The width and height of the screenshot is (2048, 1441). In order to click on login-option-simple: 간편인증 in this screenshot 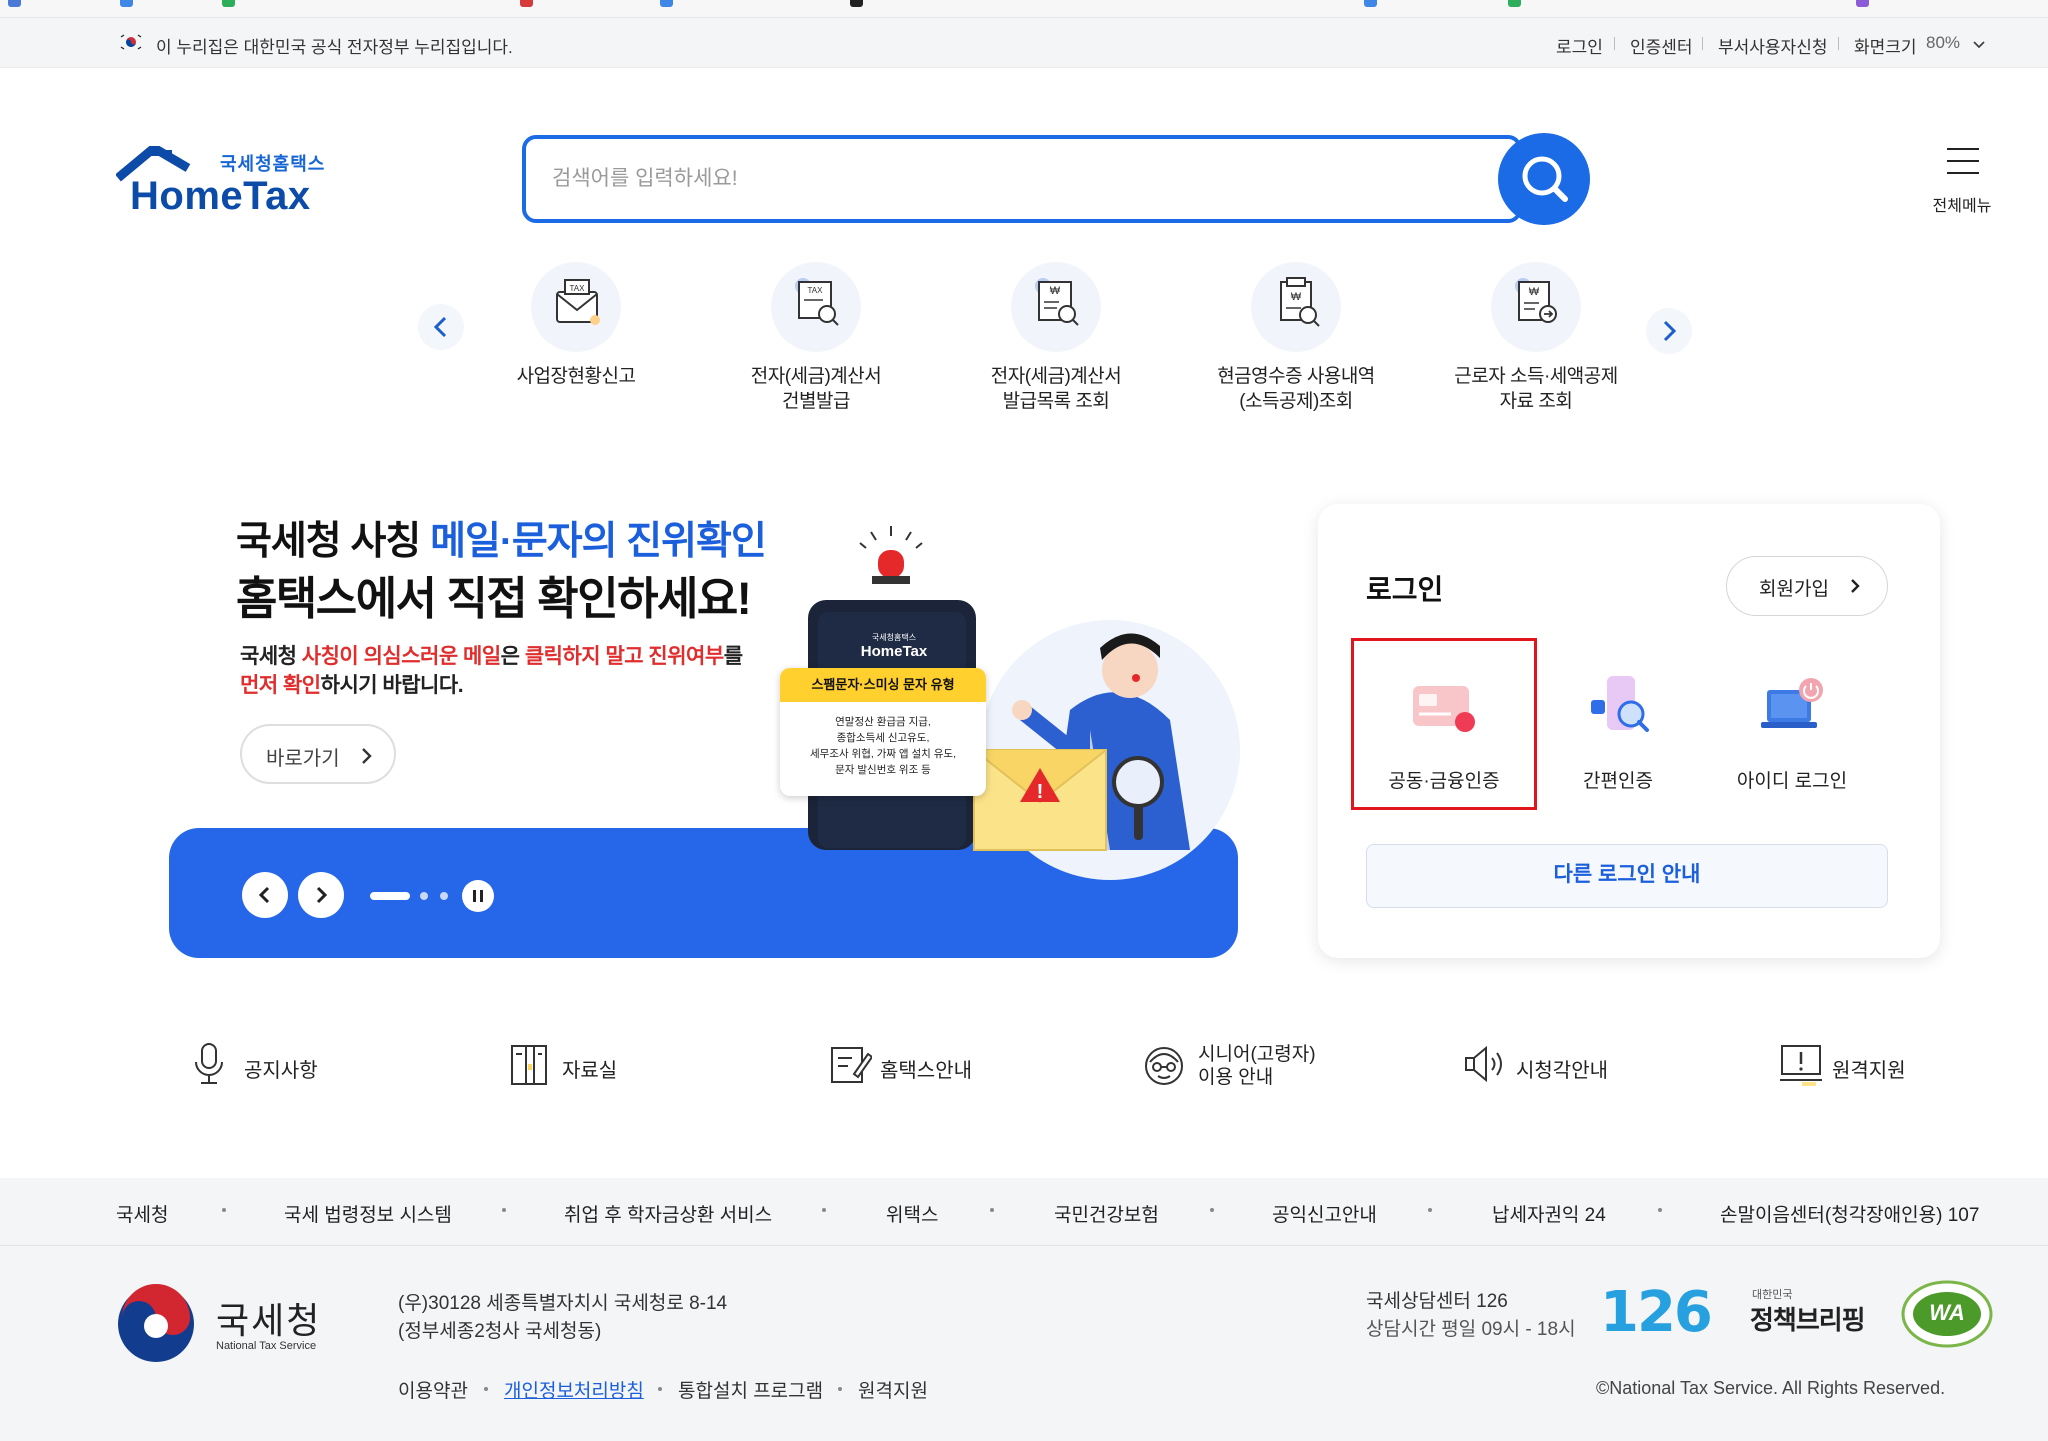, I will do `click(1618, 725)`.